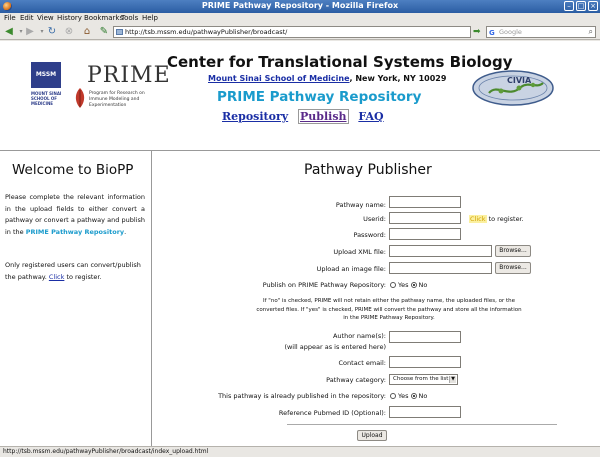 The height and width of the screenshot is (457, 600). Describe the element at coordinates (45, 18) in the screenshot. I see `menu-view: View` at that location.